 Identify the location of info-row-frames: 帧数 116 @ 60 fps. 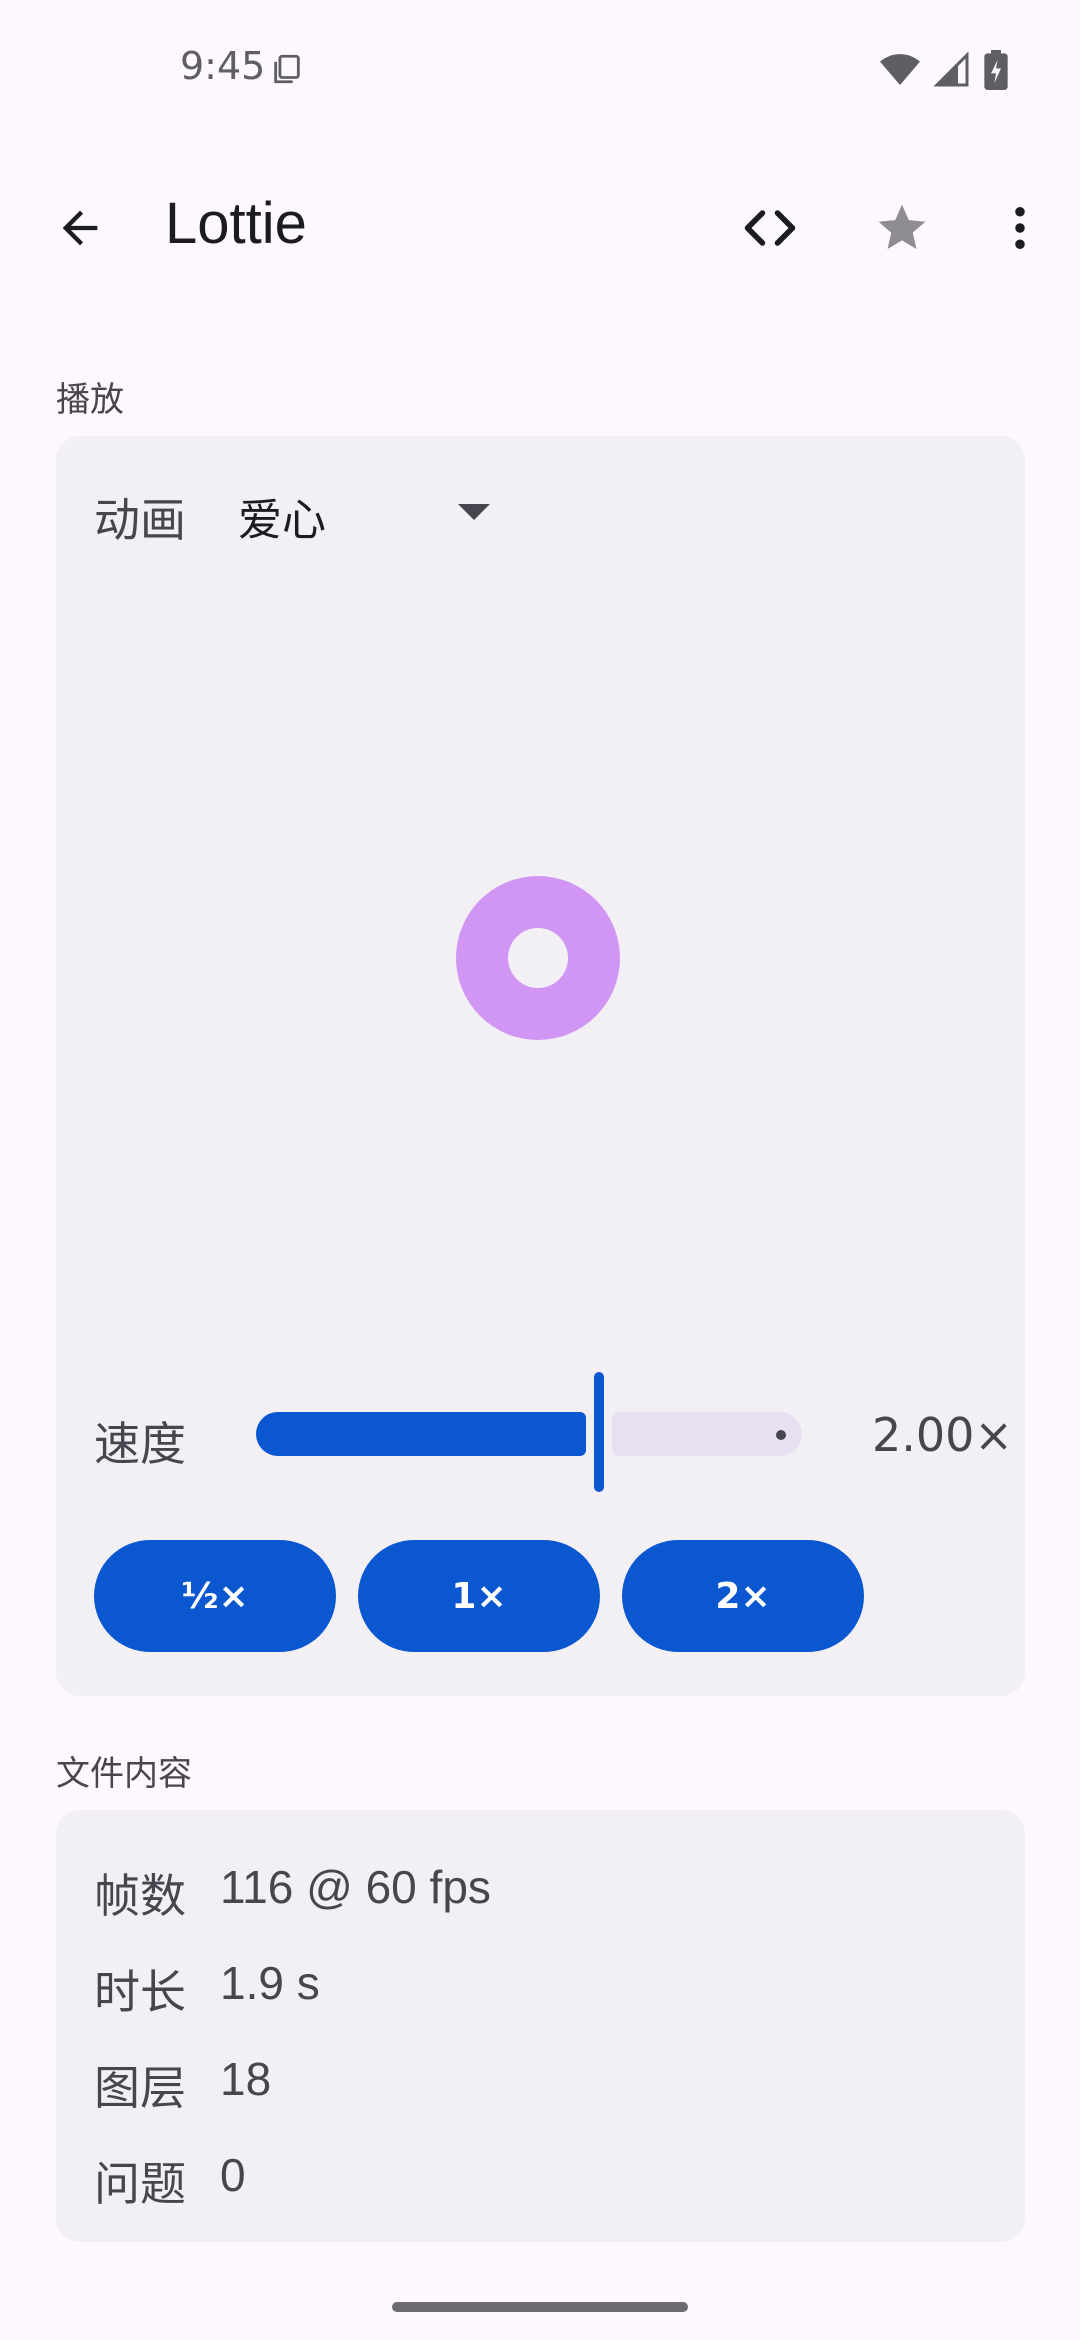
(292, 1893).